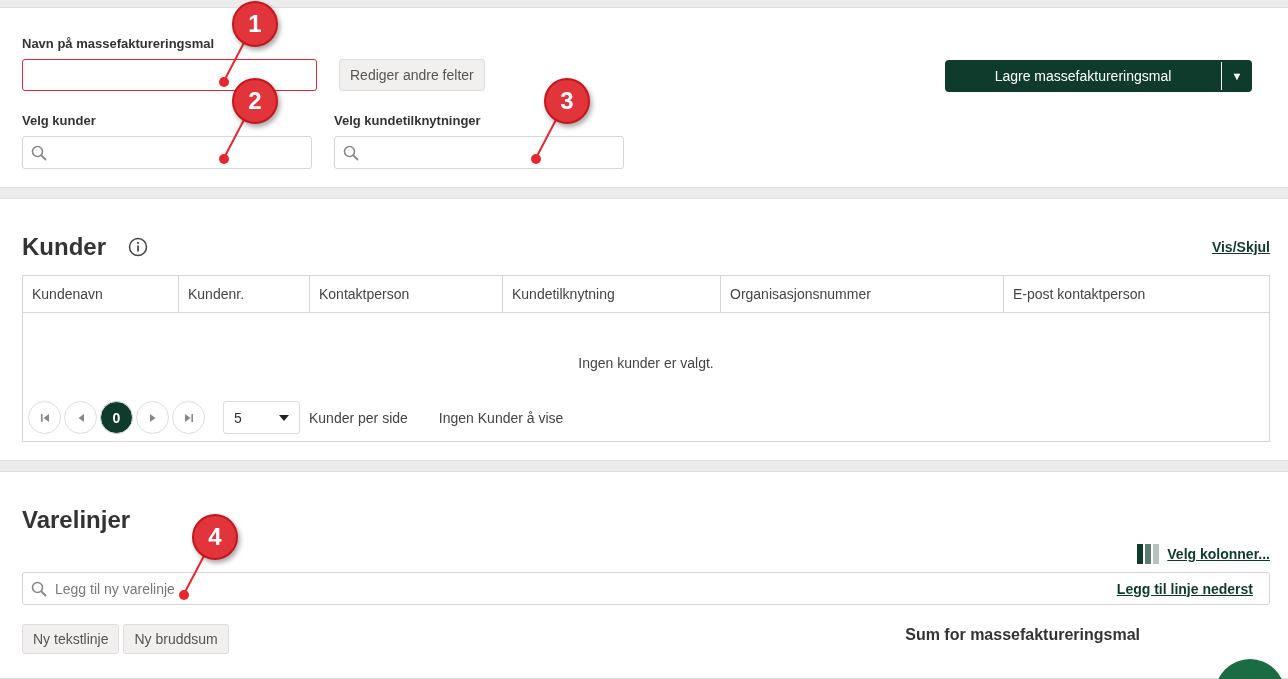  What do you see at coordinates (64, 247) in the screenshot?
I see `section-title: Kunder` at bounding box center [64, 247].